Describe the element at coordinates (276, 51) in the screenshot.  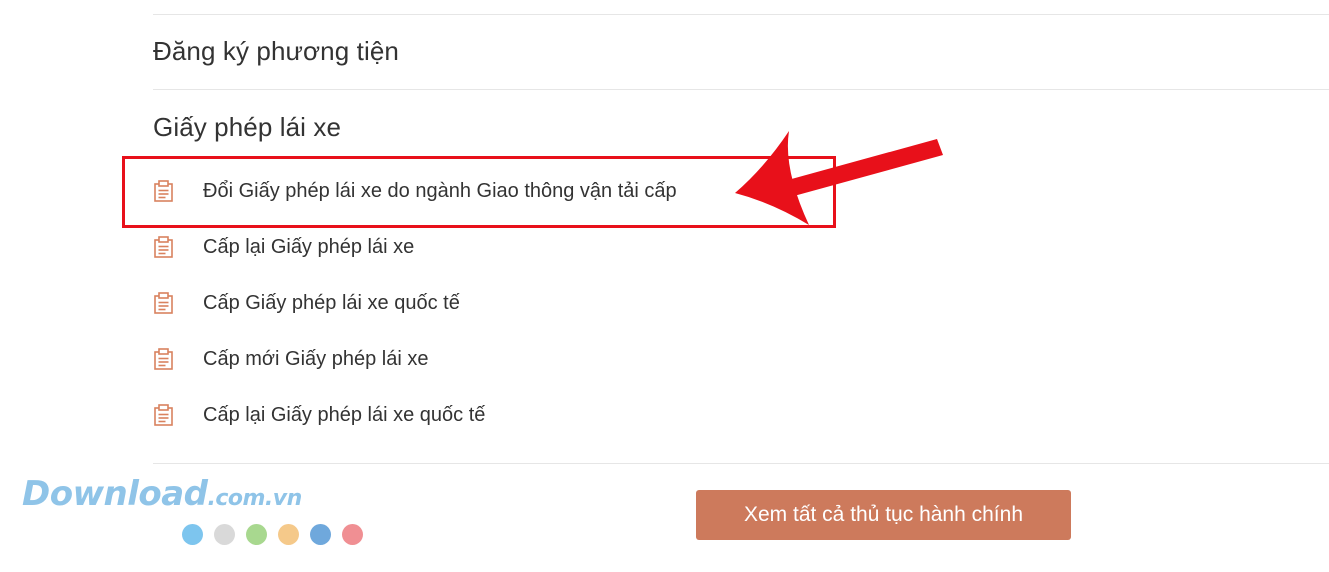
I see `category-heading-vehicle-registration: Đăng ký phương tiện` at that location.